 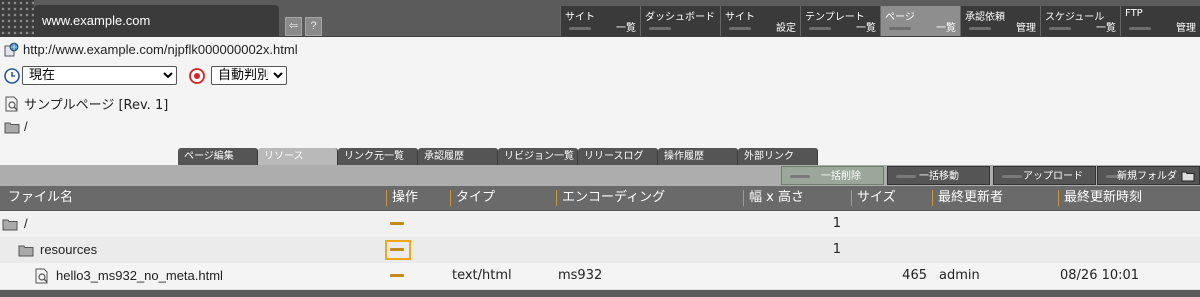 I want to click on col-size: サイズ, so click(x=891, y=198).